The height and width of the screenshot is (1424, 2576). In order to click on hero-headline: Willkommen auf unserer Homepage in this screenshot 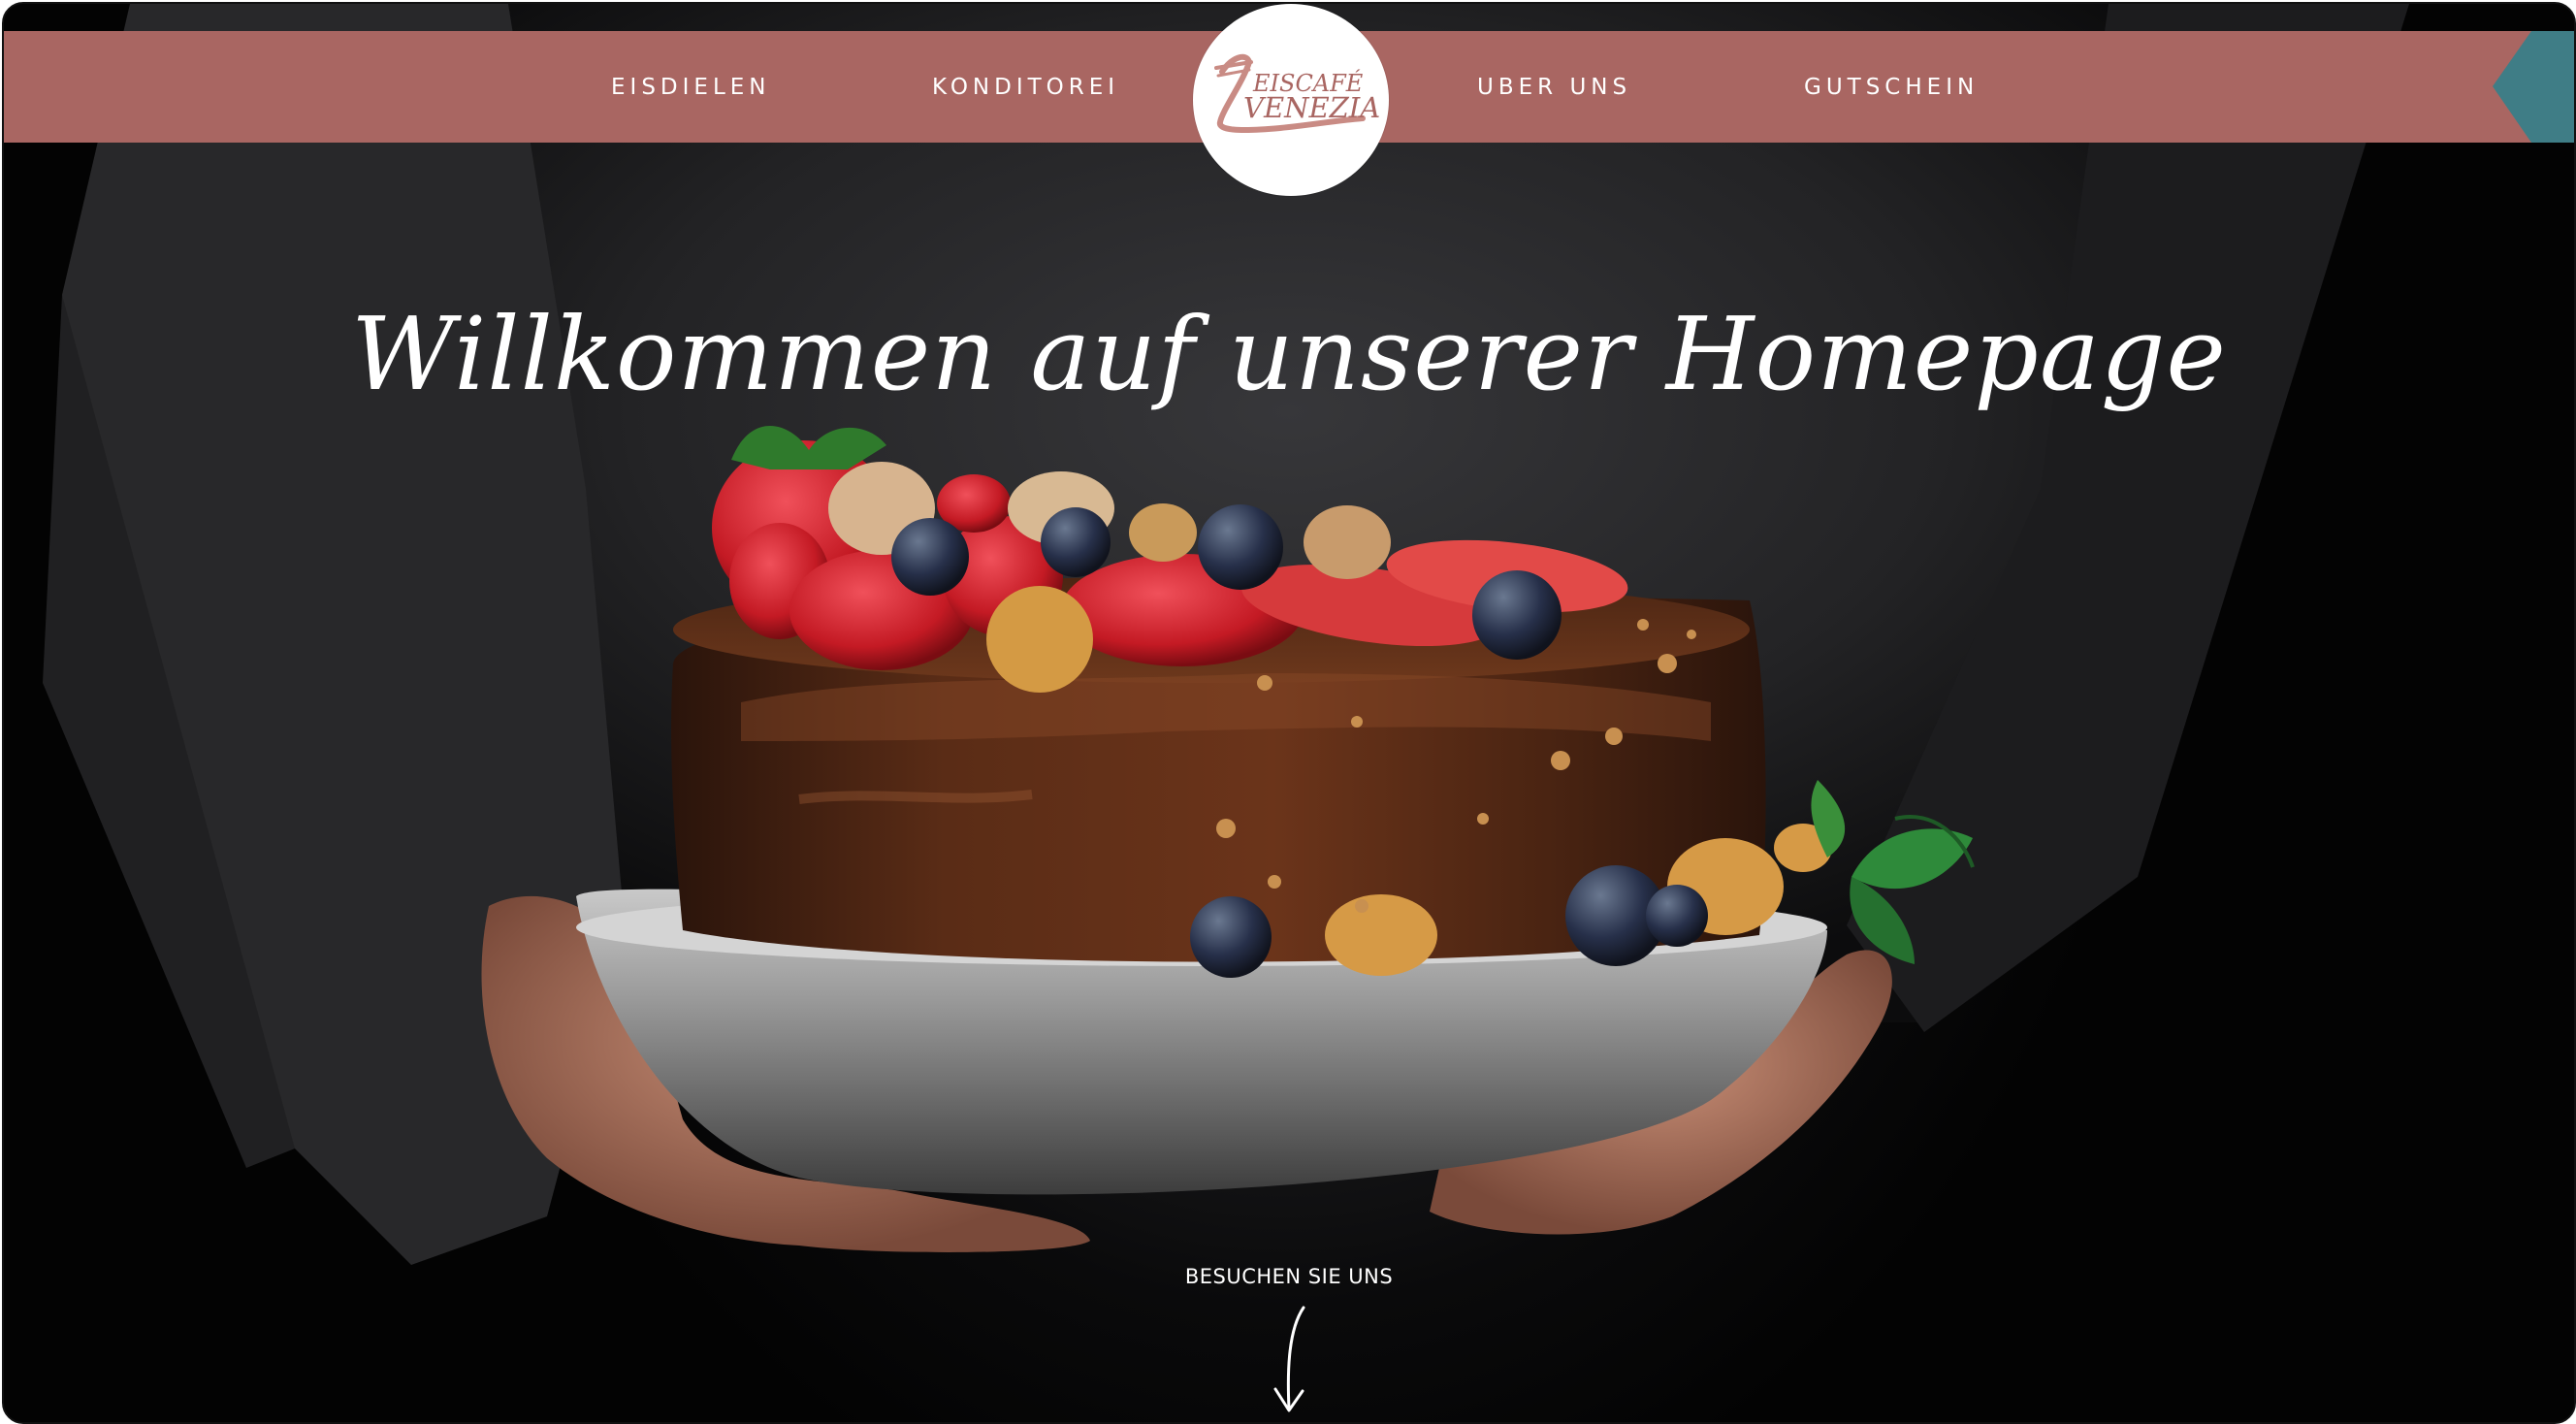, I will do `click(1289, 354)`.